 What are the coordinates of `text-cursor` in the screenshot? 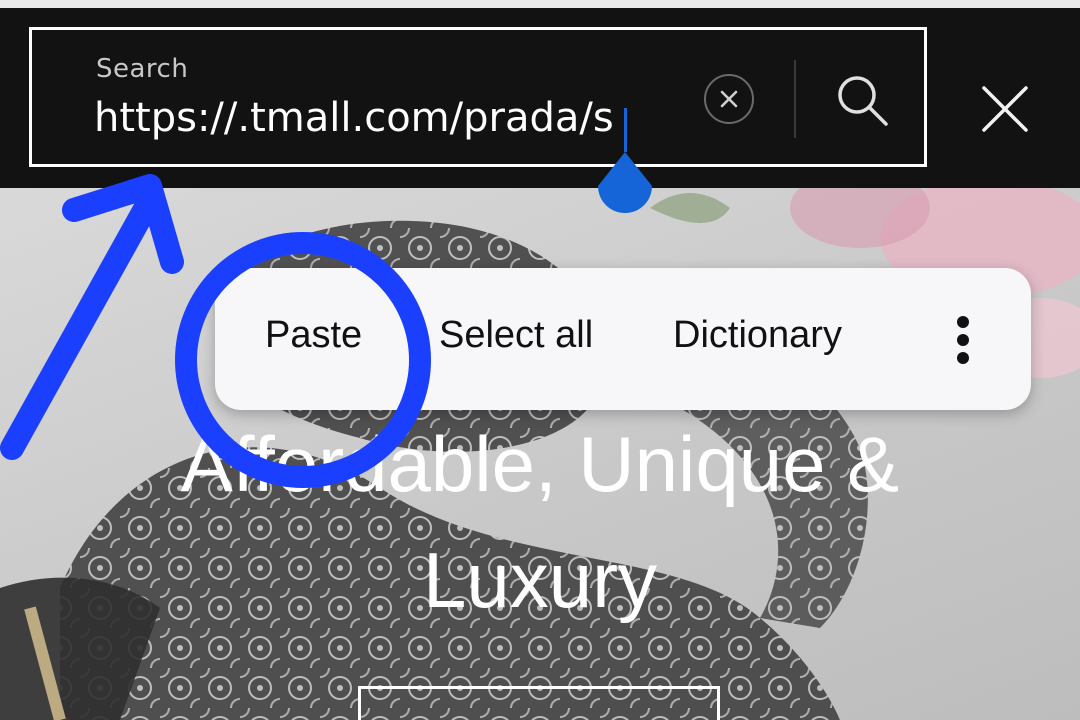 It's located at (625, 130).